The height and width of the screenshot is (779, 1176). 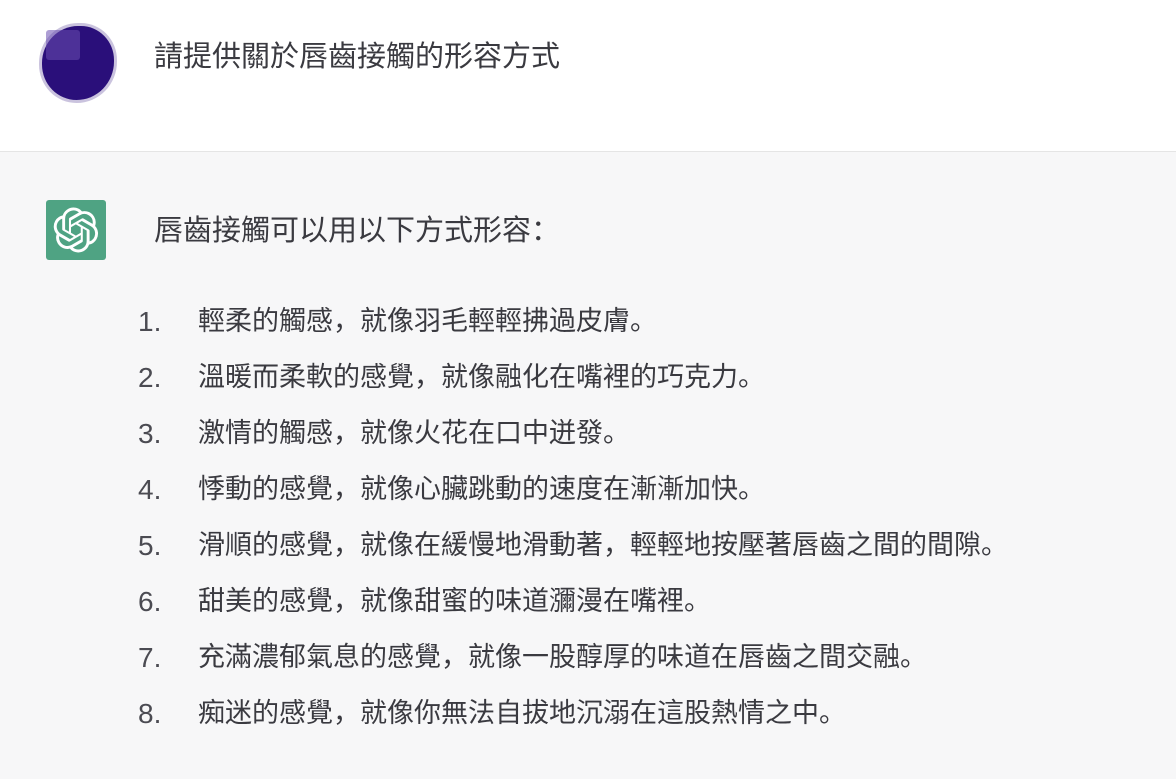 What do you see at coordinates (150, 657) in the screenshot?
I see `list-item-number: 7.` at bounding box center [150, 657].